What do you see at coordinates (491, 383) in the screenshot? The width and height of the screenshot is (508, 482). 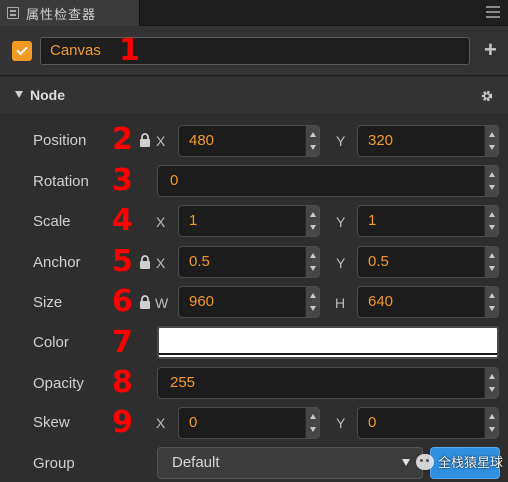 I see `opacity-stepper` at bounding box center [491, 383].